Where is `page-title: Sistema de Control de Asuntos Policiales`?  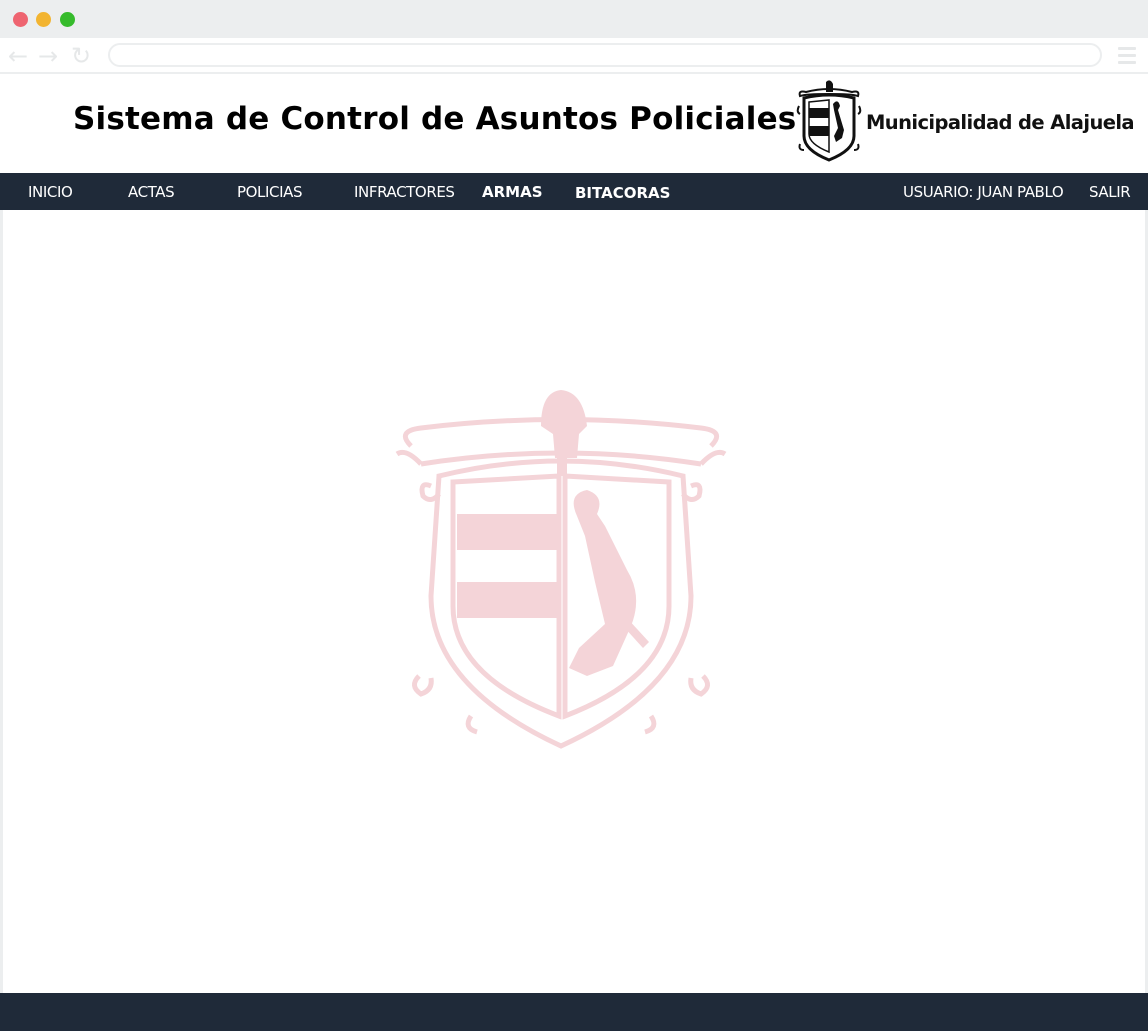
page-title: Sistema de Control de Asuntos Policiales is located at coordinates (435, 119).